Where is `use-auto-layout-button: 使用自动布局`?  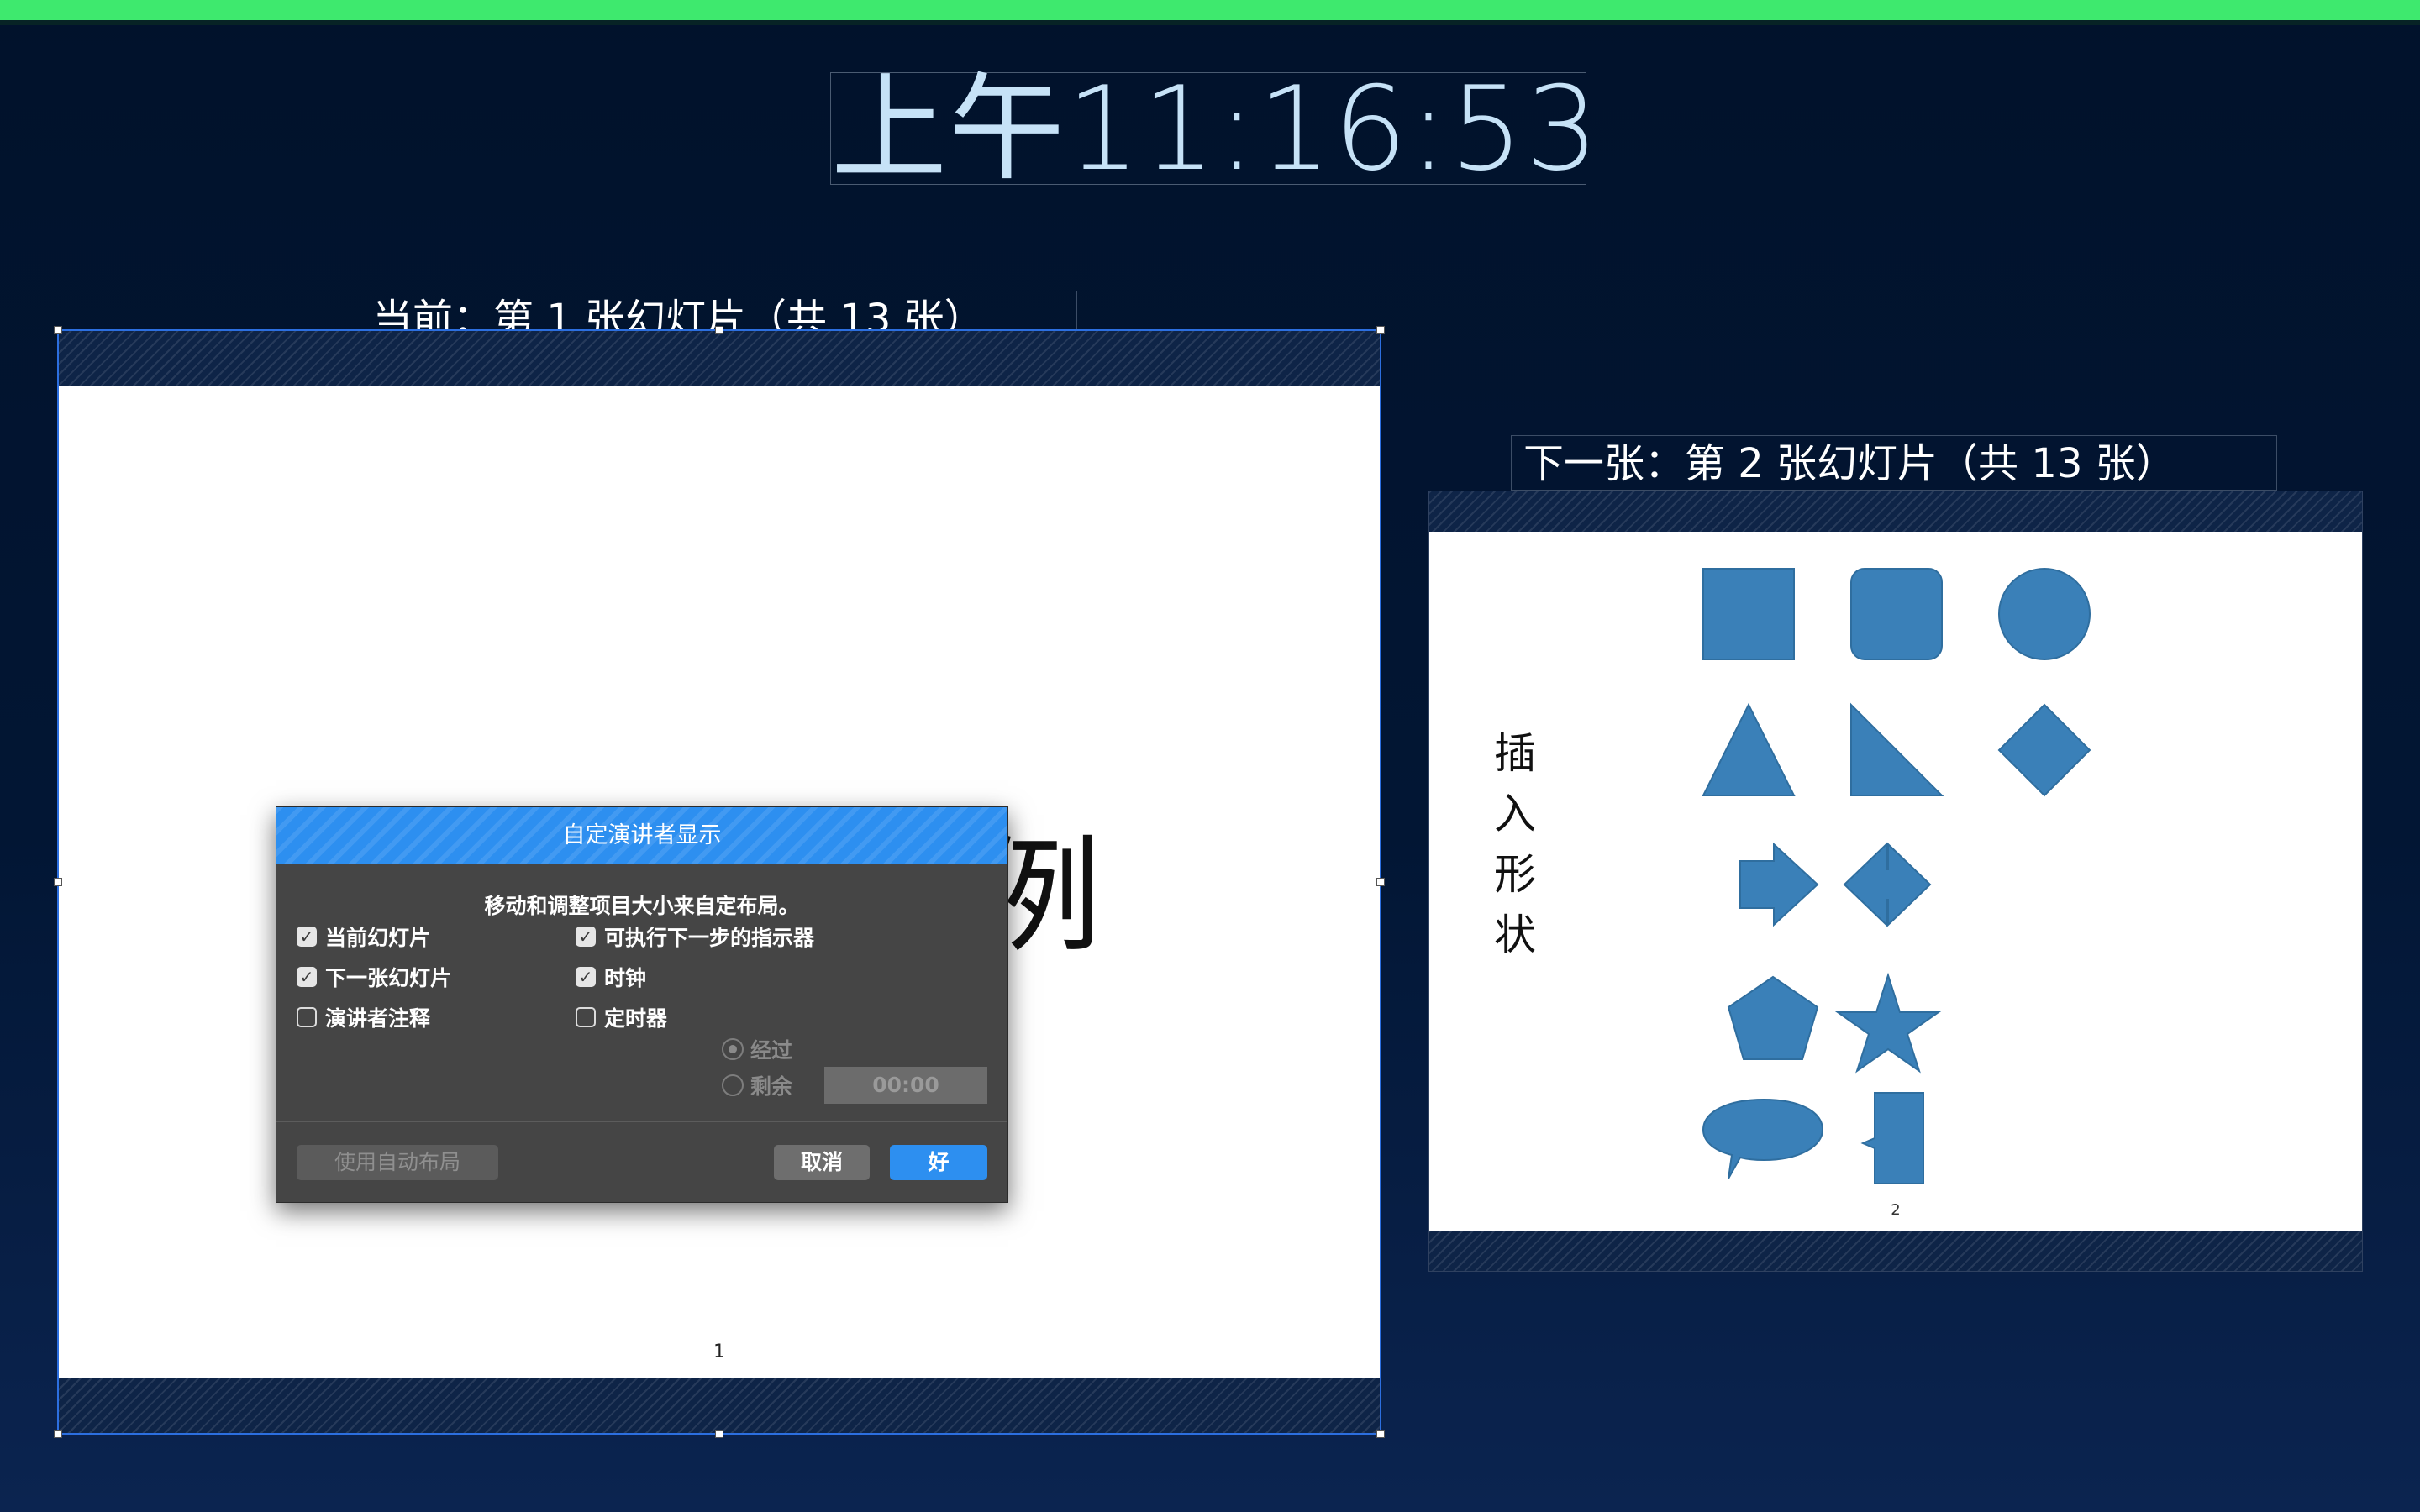
use-auto-layout-button: 使用自动布局 is located at coordinates (397, 1162).